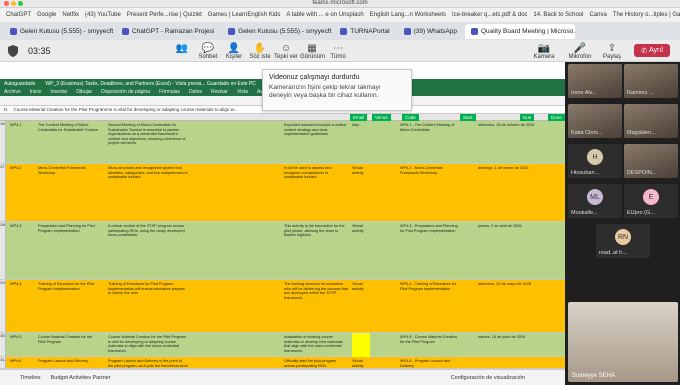 This screenshot has height=385, width=680. What do you see at coordinates (244, 15) in the screenshot?
I see `bookmark-link: Games | LearnEnglish Kids` at bounding box center [244, 15].